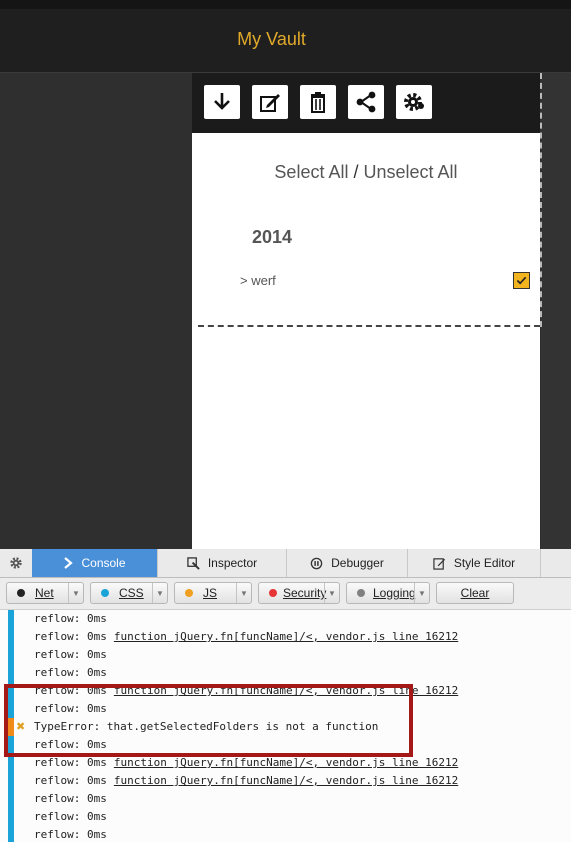 This screenshot has height=842, width=571. I want to click on tab-debugger-label: Debugger, so click(357, 563).